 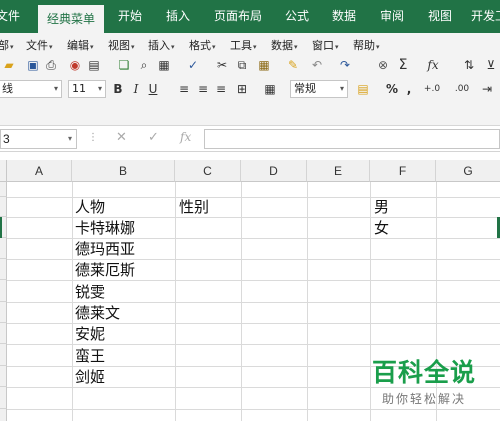 I want to click on column-header-d: D, so click(x=274, y=171).